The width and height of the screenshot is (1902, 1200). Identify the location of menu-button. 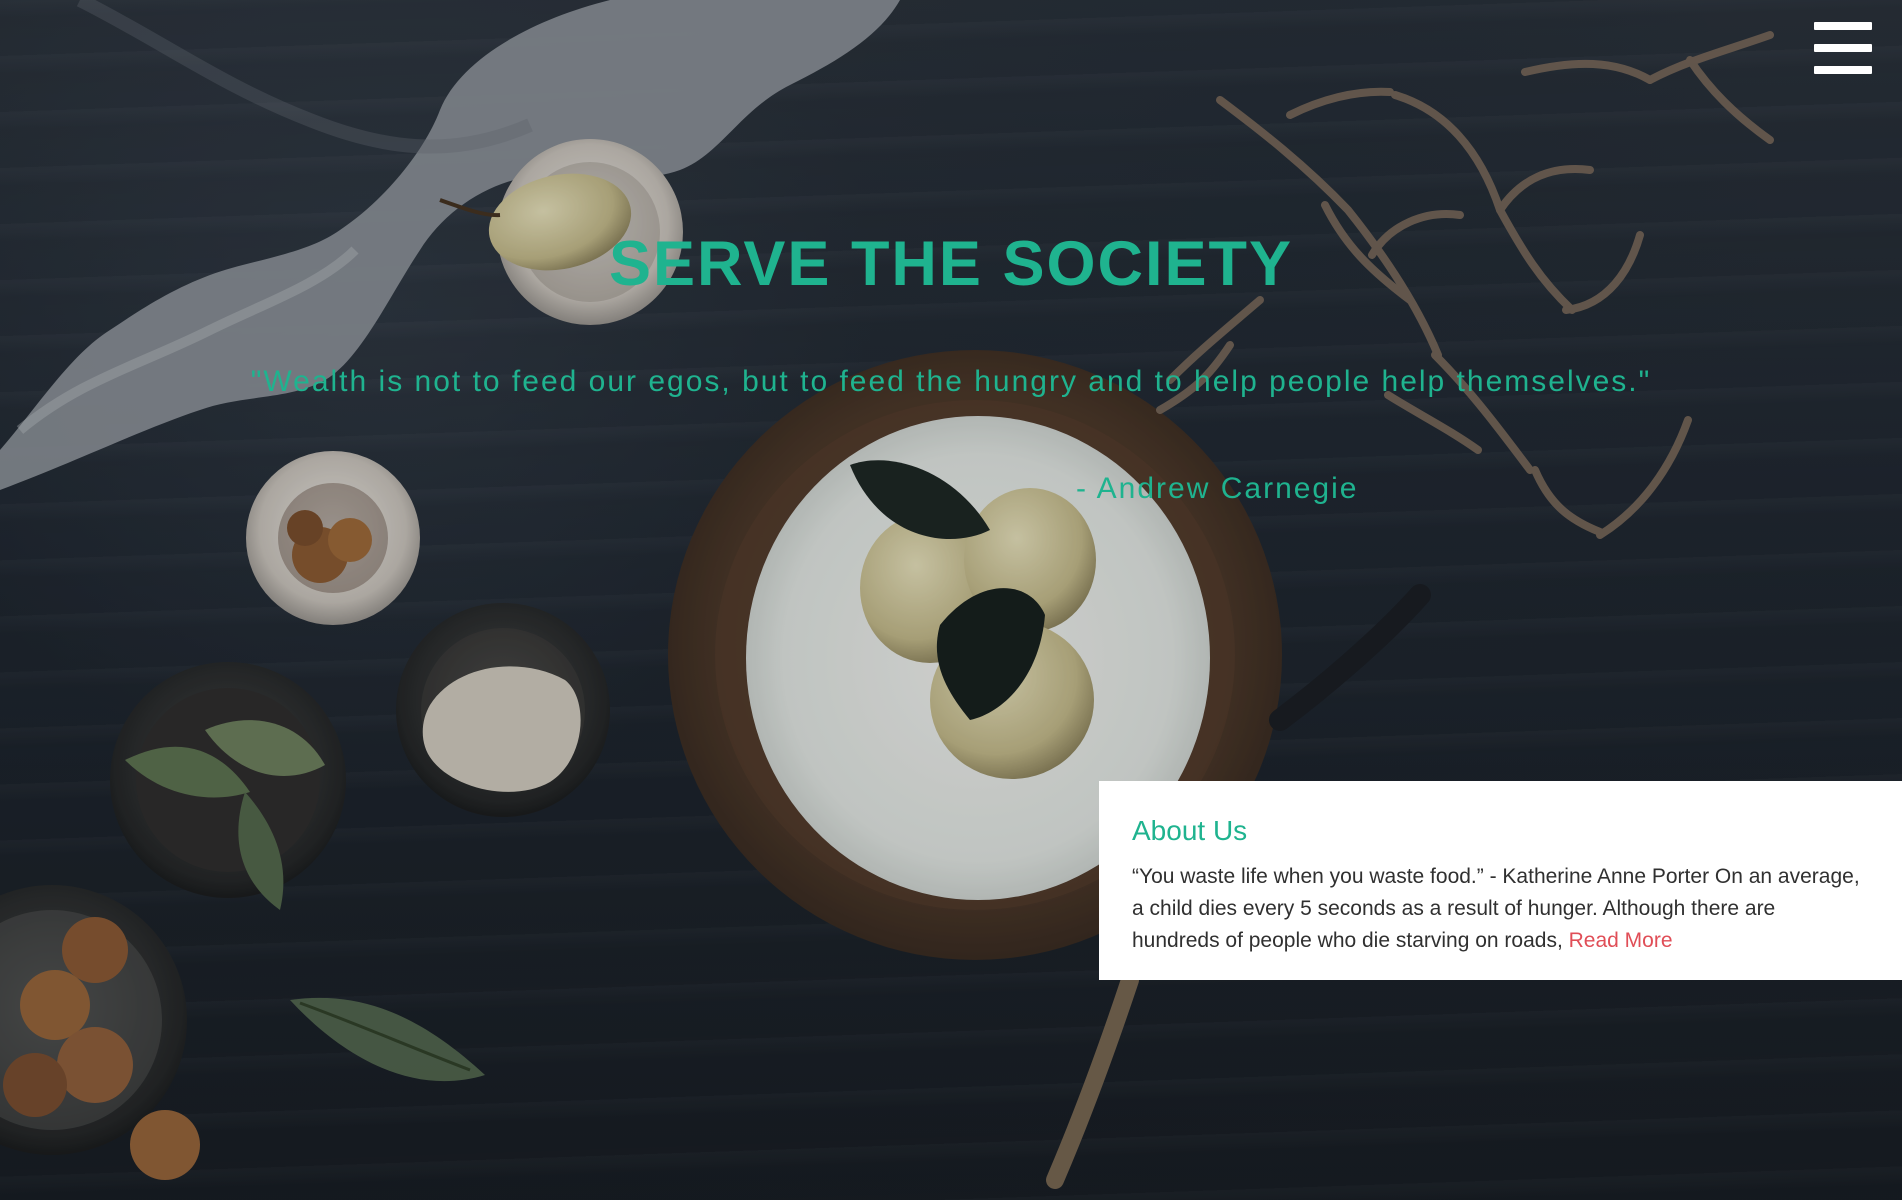
(1843, 48).